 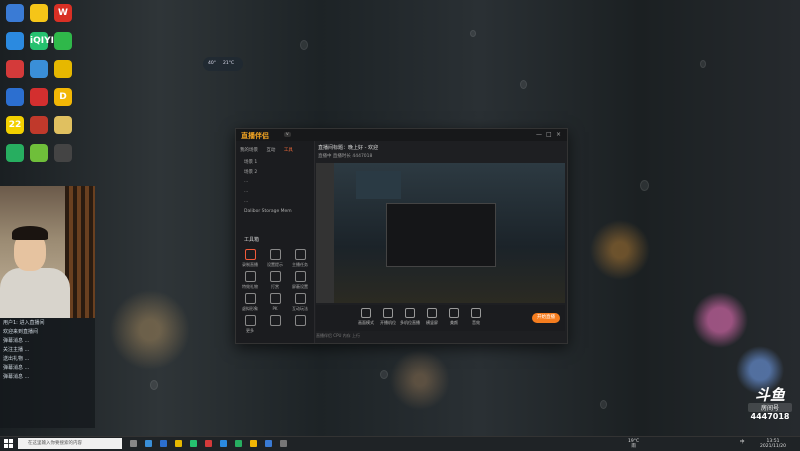 I want to click on sidebar-item-5: Dalibor Storage Mem, so click(x=268, y=211).